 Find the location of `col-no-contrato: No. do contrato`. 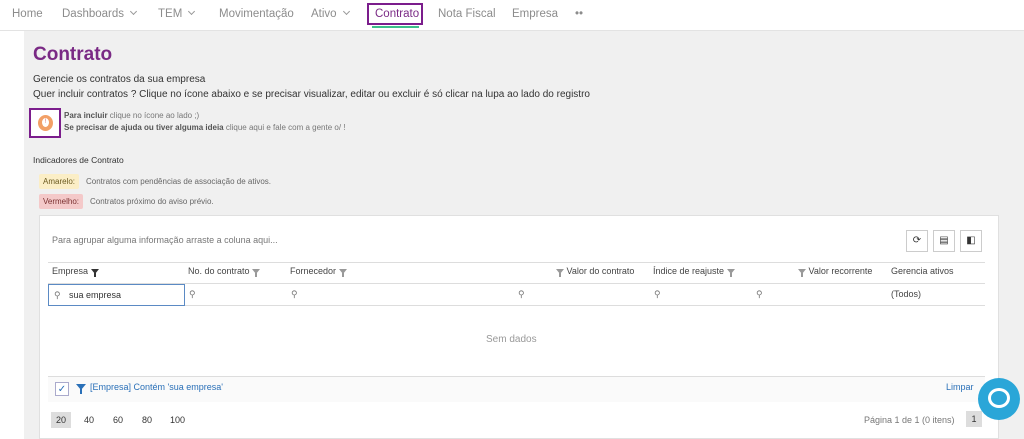

col-no-contrato: No. do contrato is located at coordinates (224, 272).